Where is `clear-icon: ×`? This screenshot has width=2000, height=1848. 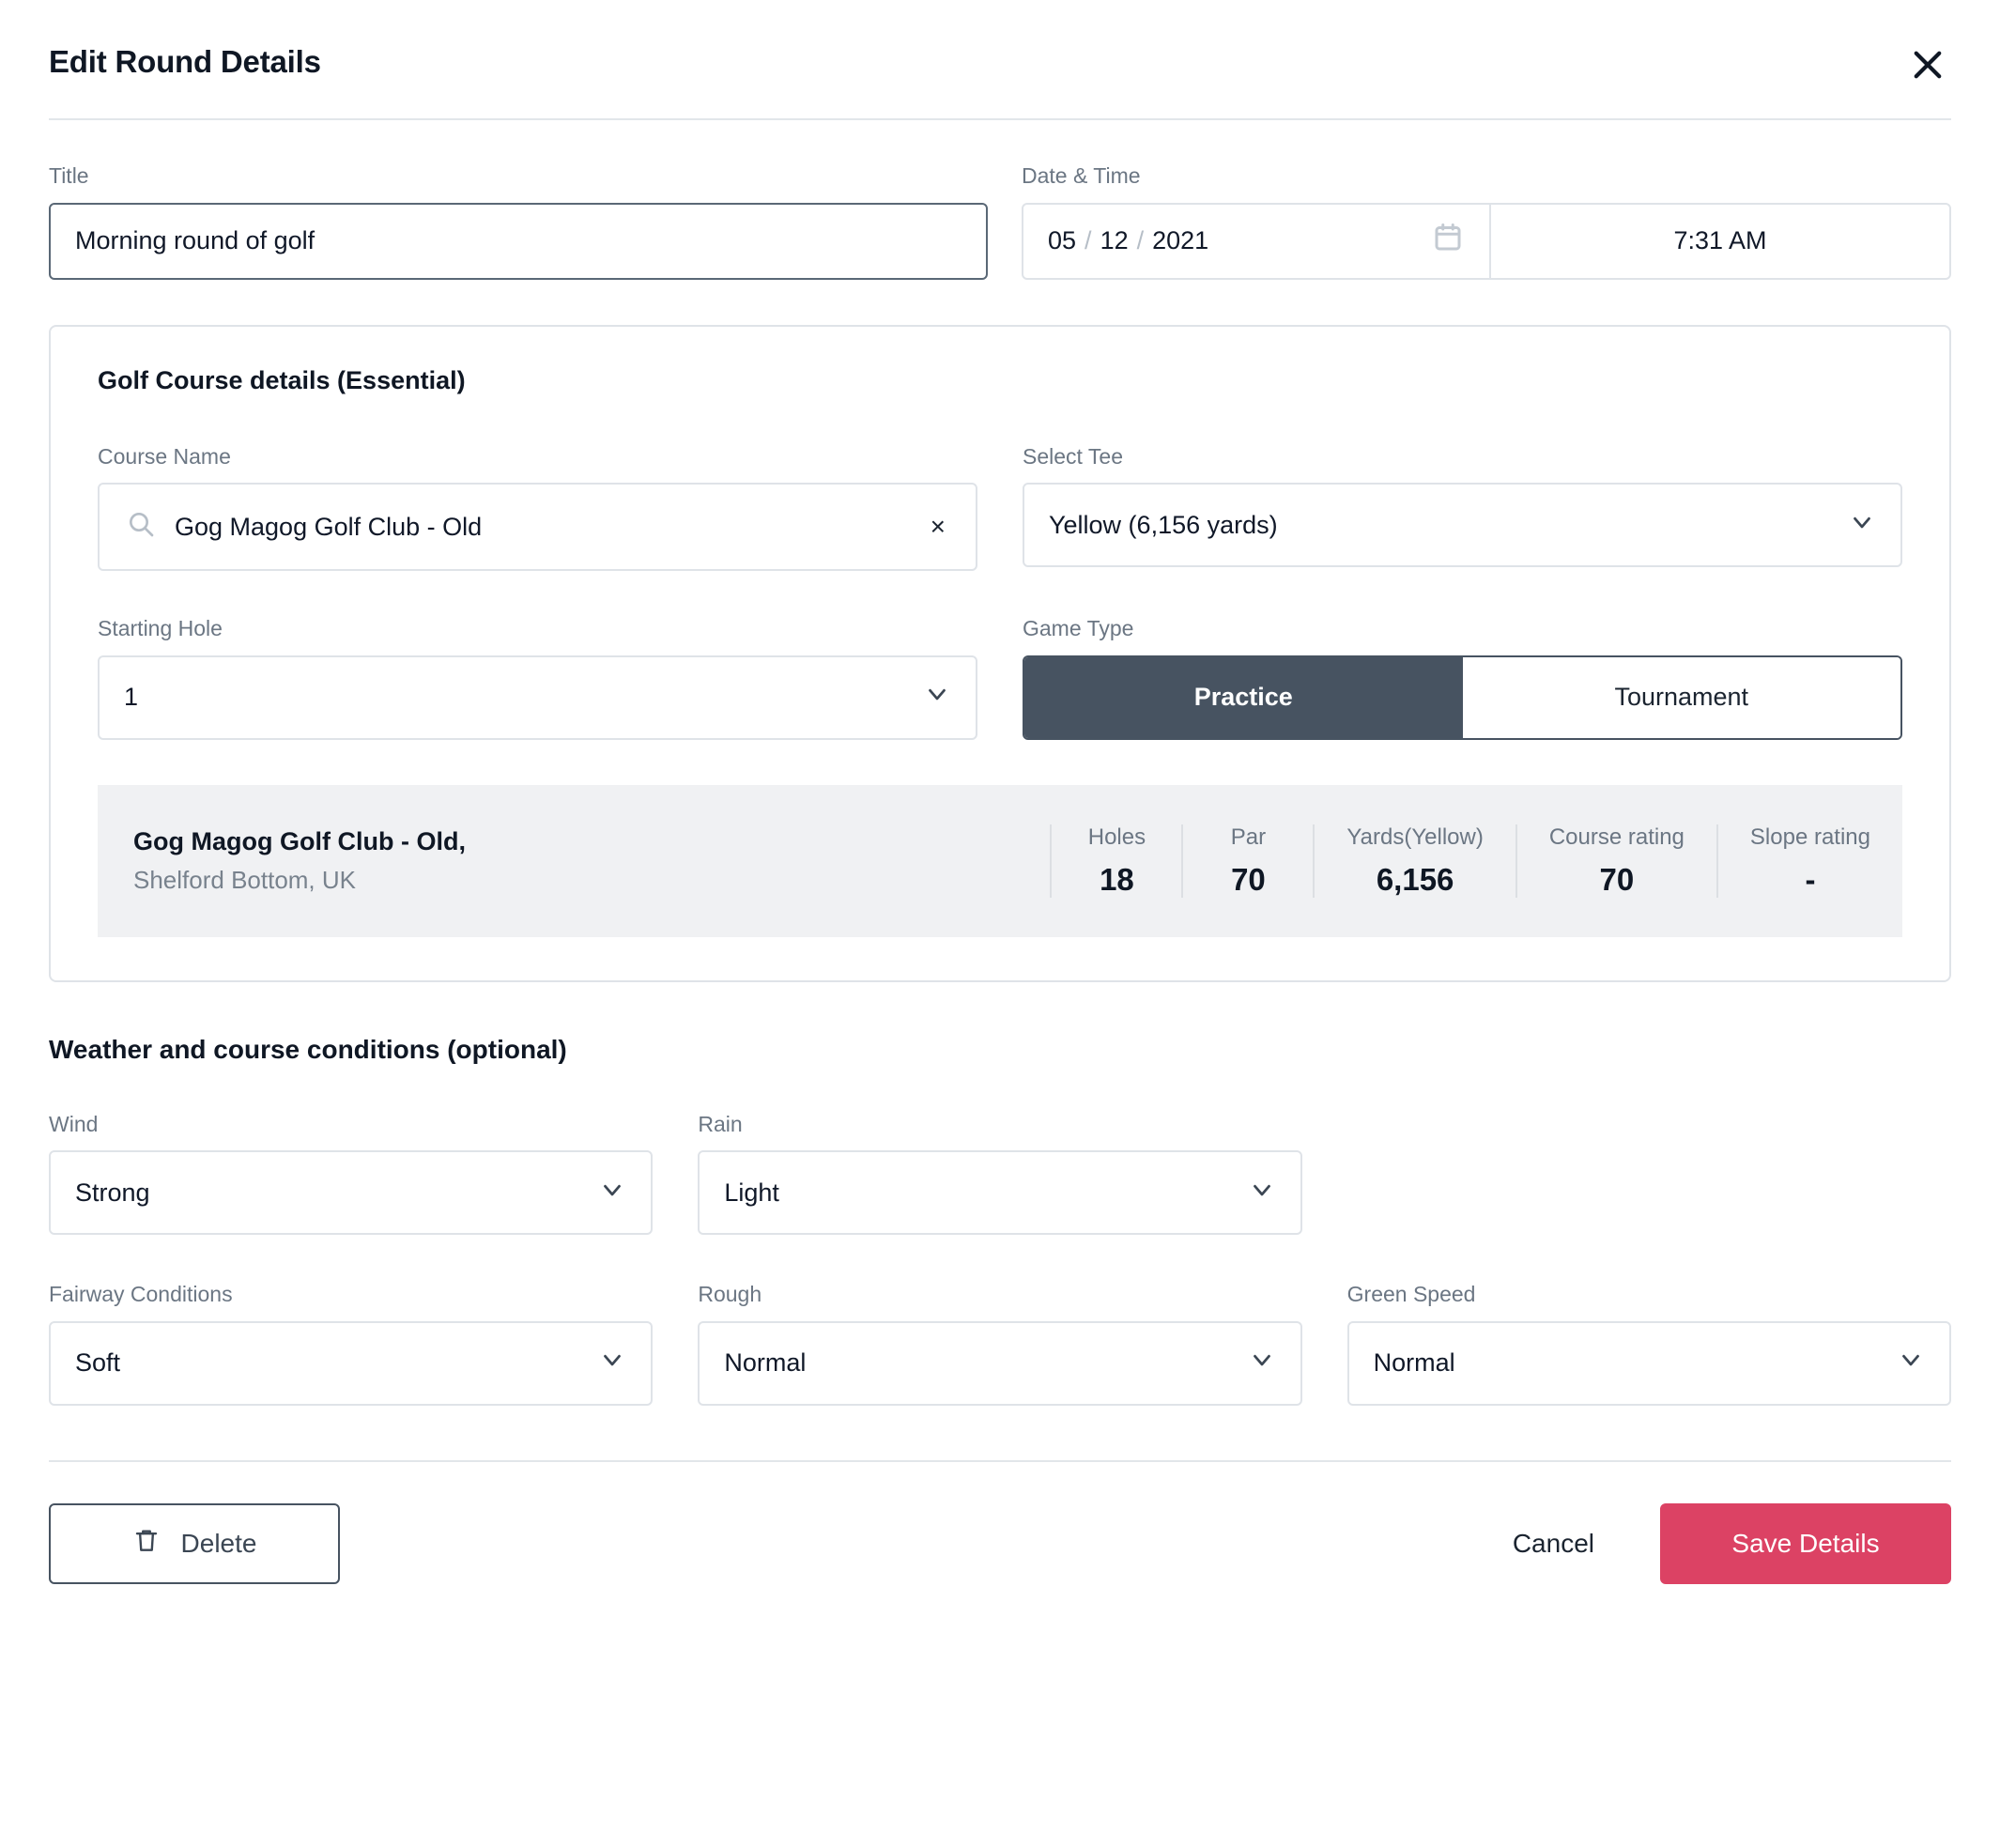
clear-icon: × is located at coordinates (938, 527).